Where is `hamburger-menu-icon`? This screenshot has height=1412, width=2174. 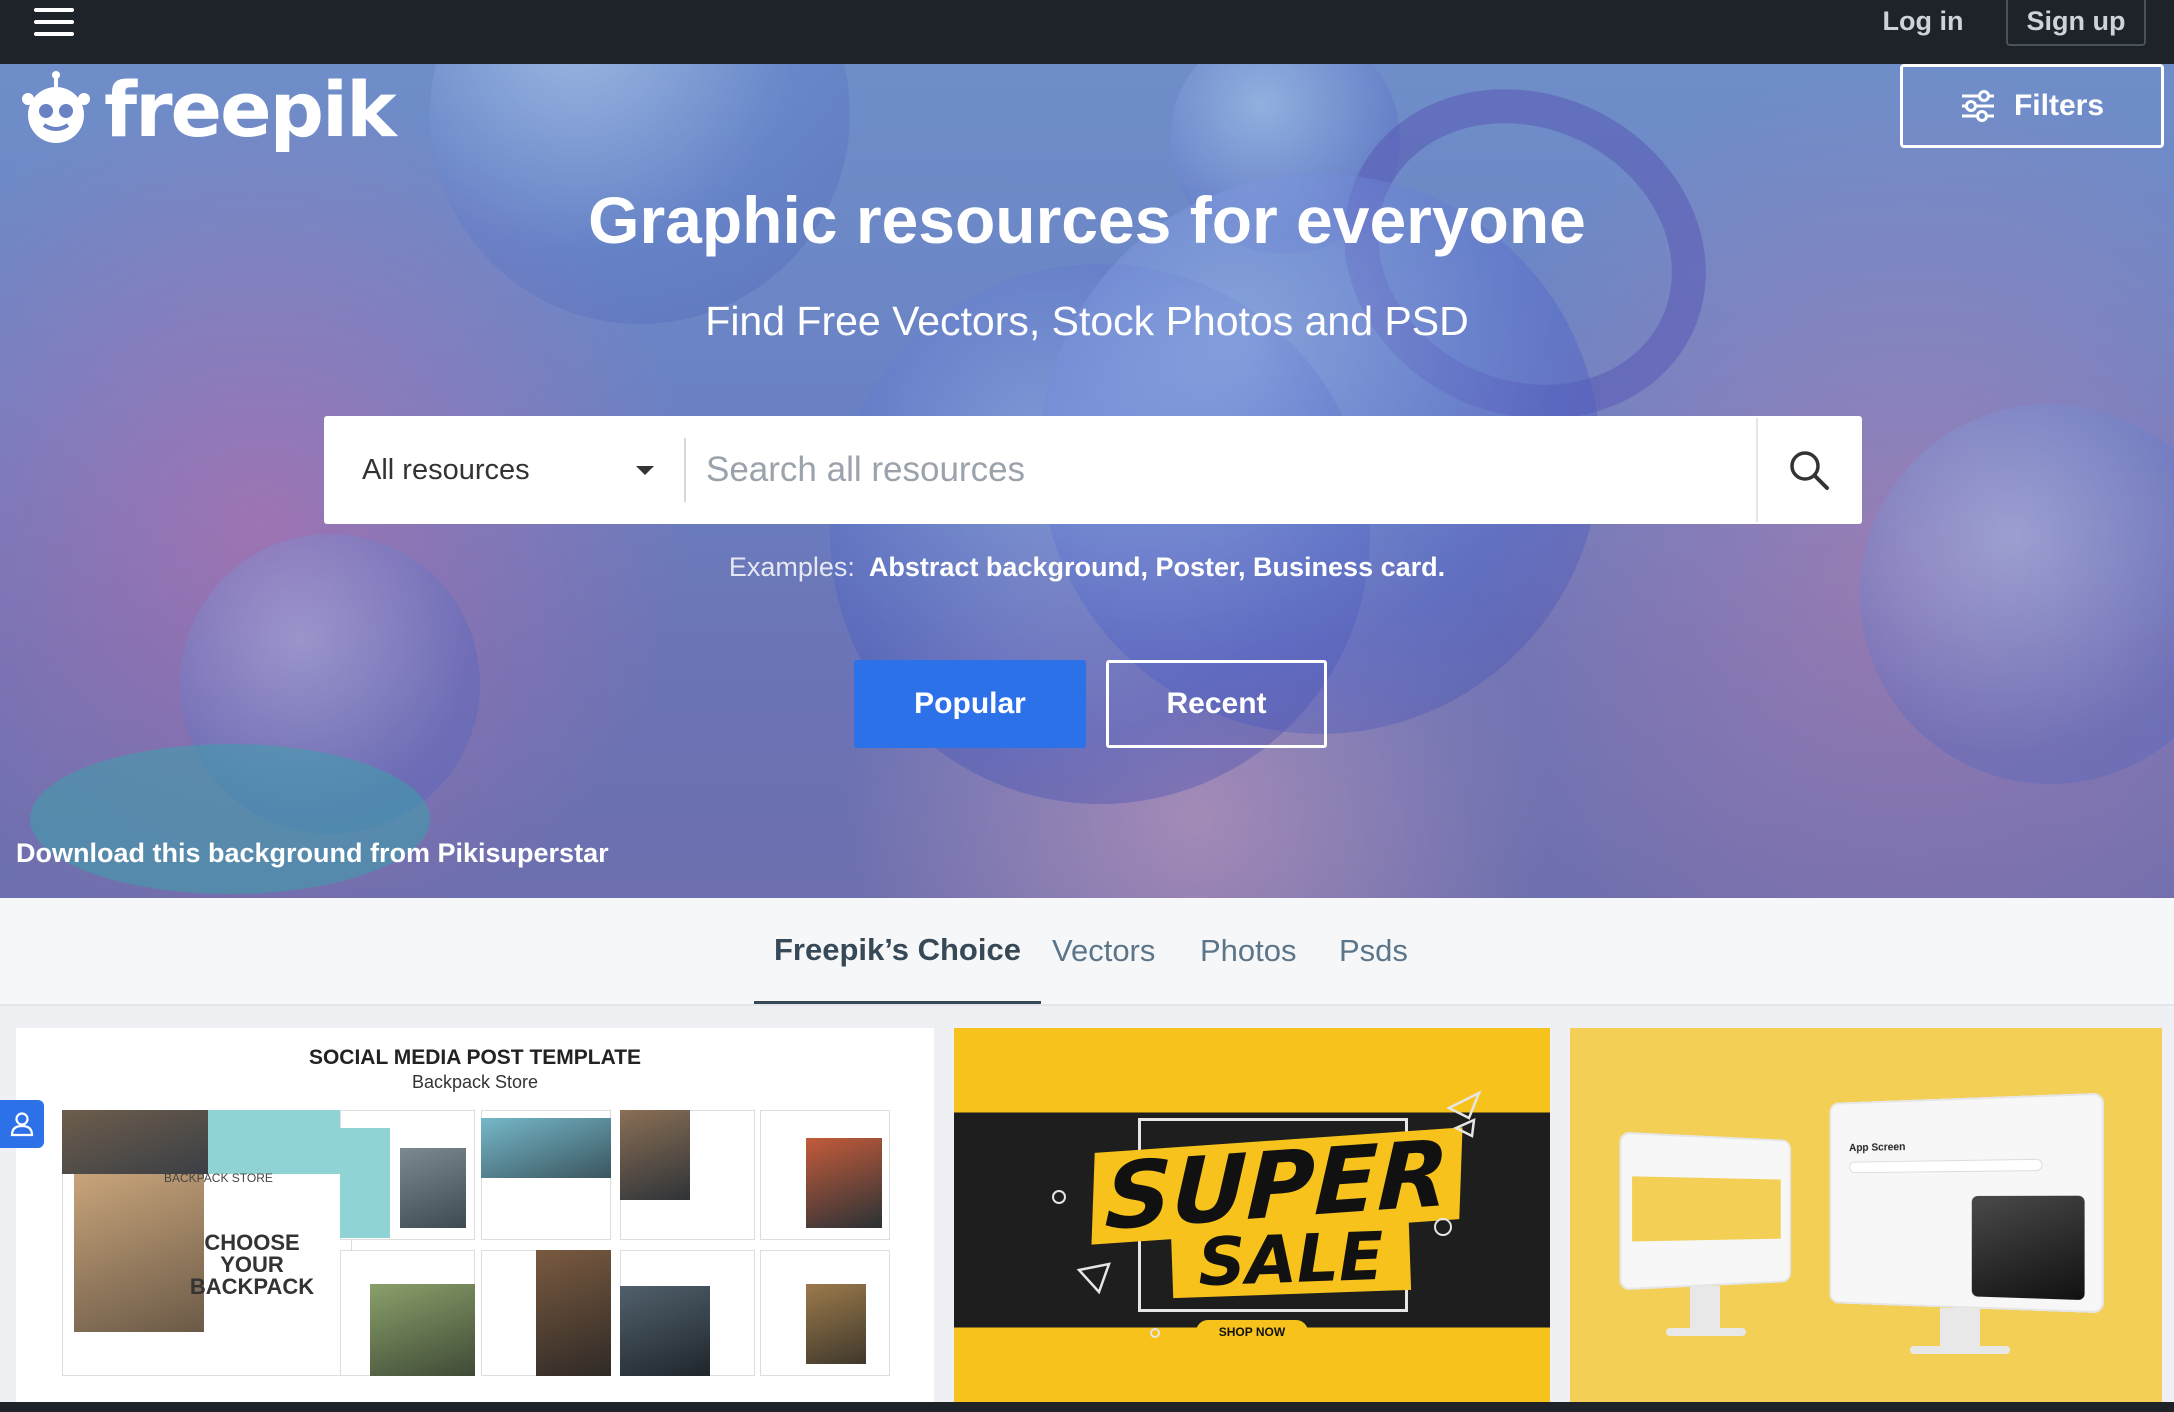 hamburger-menu-icon is located at coordinates (54, 22).